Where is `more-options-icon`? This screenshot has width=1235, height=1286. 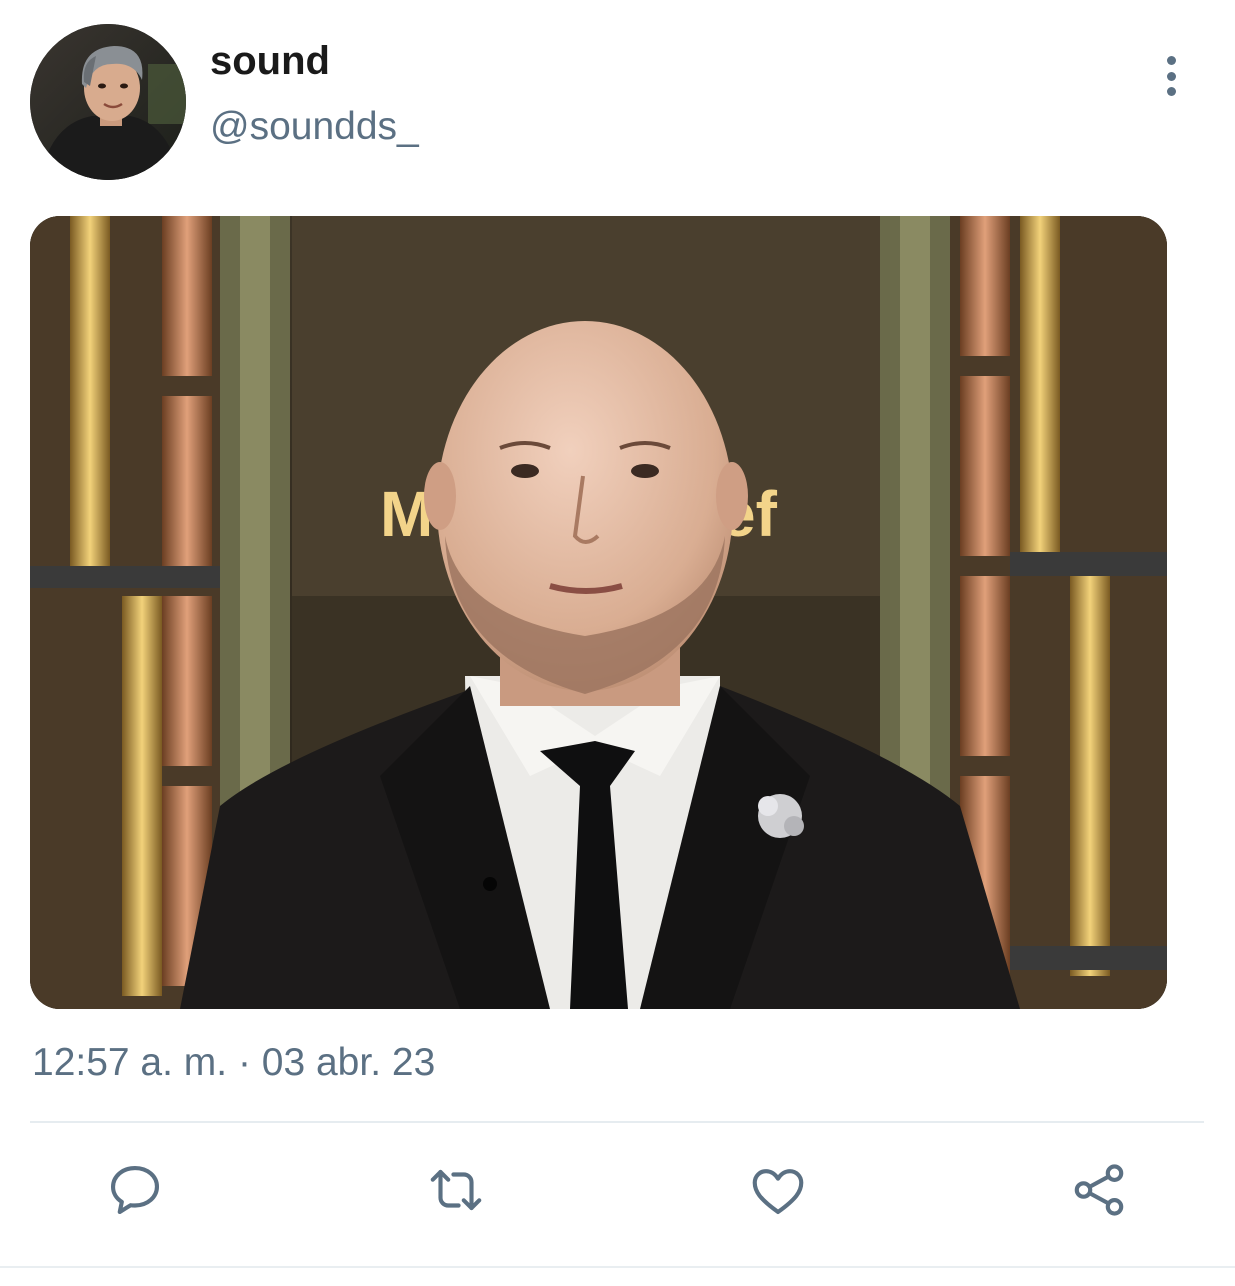 more-options-icon is located at coordinates (1171, 76).